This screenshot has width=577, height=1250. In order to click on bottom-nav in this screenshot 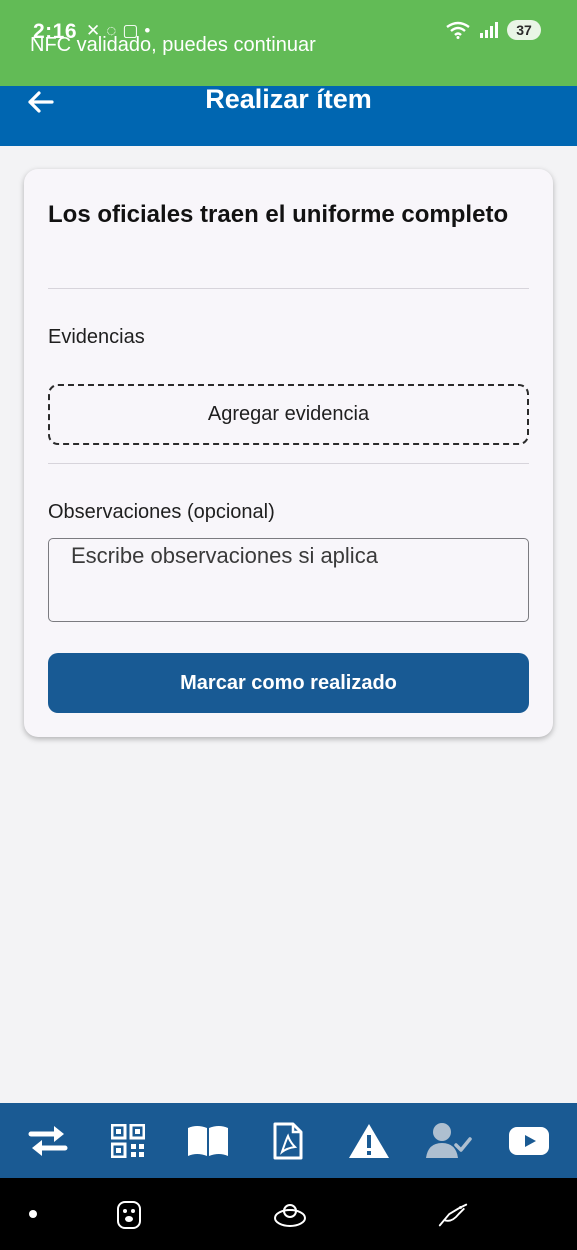, I will do `click(288, 1140)`.